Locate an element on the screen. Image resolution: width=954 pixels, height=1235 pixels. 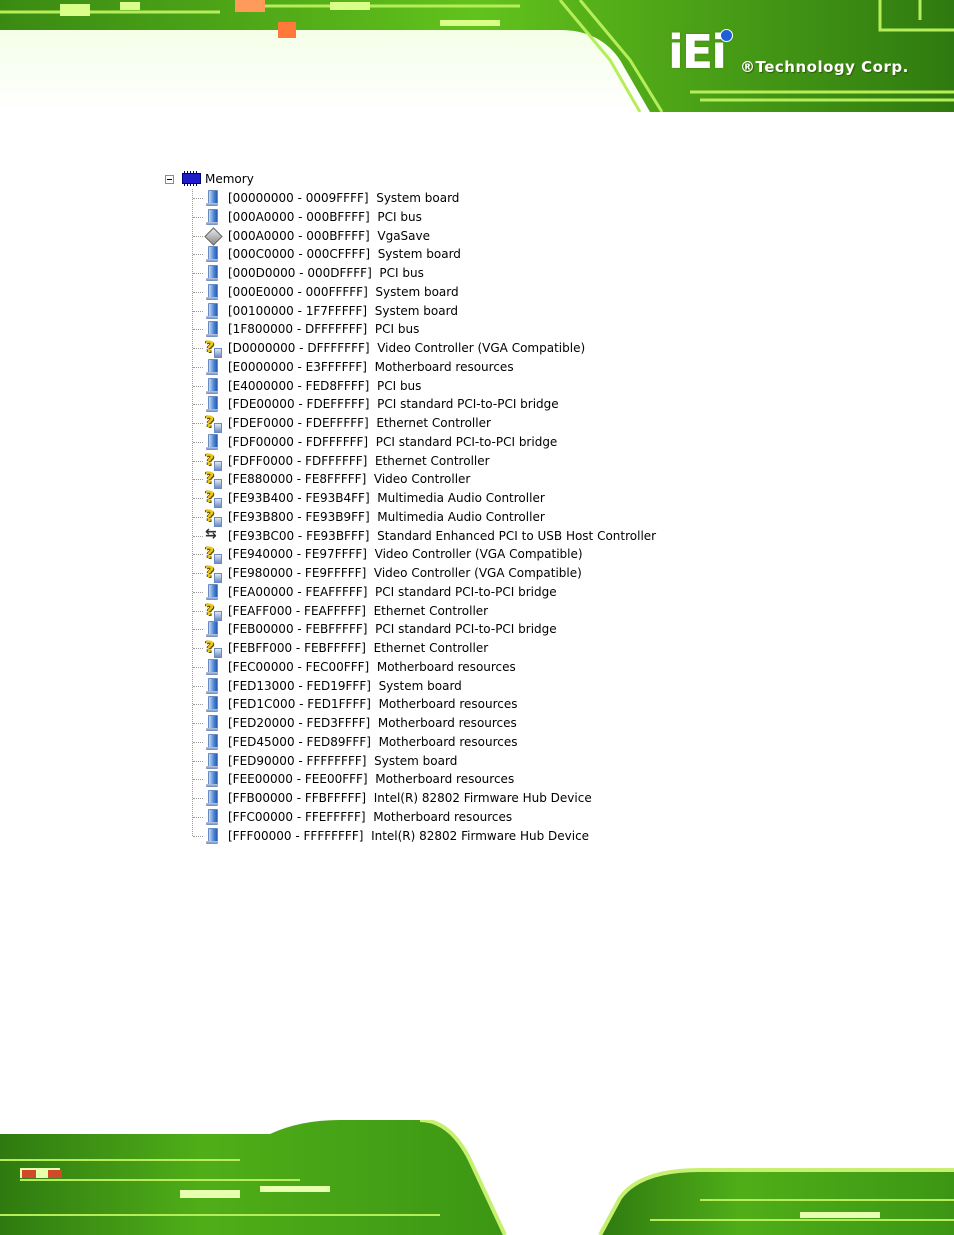
memory-range: [FED90000 - FFFFFFFF] is located at coordinates (297, 760).